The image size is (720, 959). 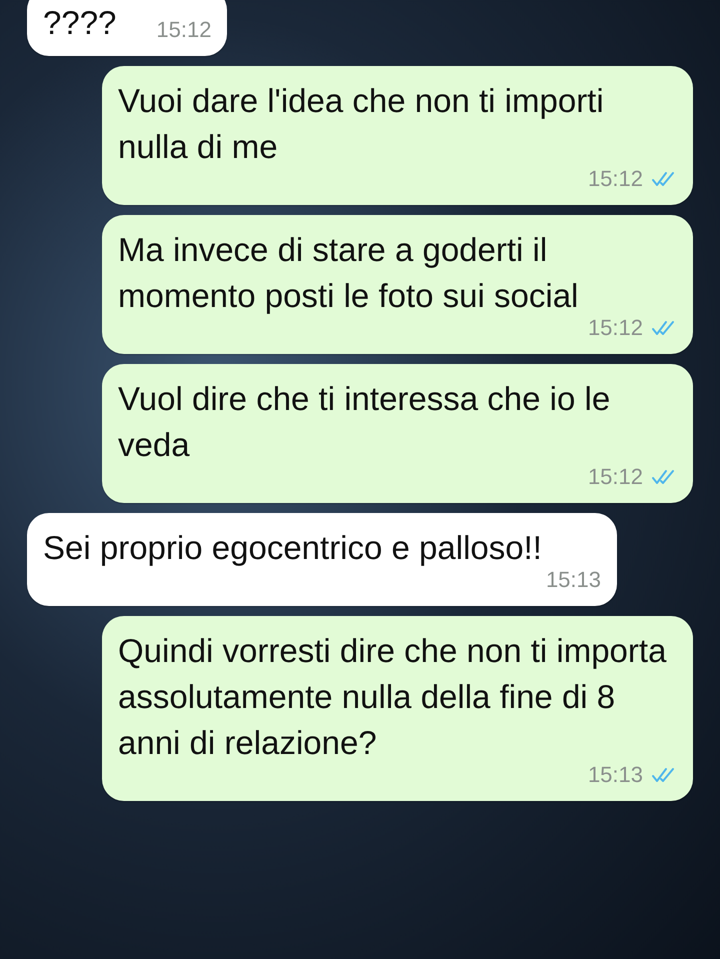 I want to click on message-text: ????, so click(x=79, y=23).